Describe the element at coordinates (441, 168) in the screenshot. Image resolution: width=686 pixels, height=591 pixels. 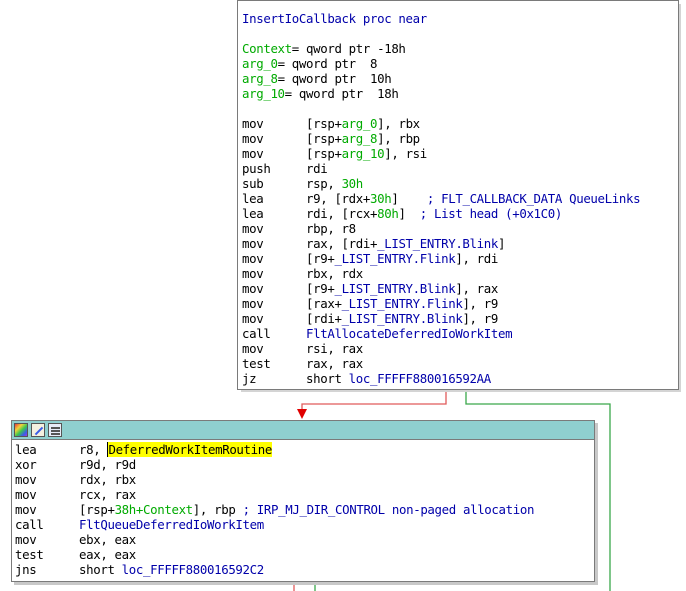
I see `instruction-line: push rdi` at that location.